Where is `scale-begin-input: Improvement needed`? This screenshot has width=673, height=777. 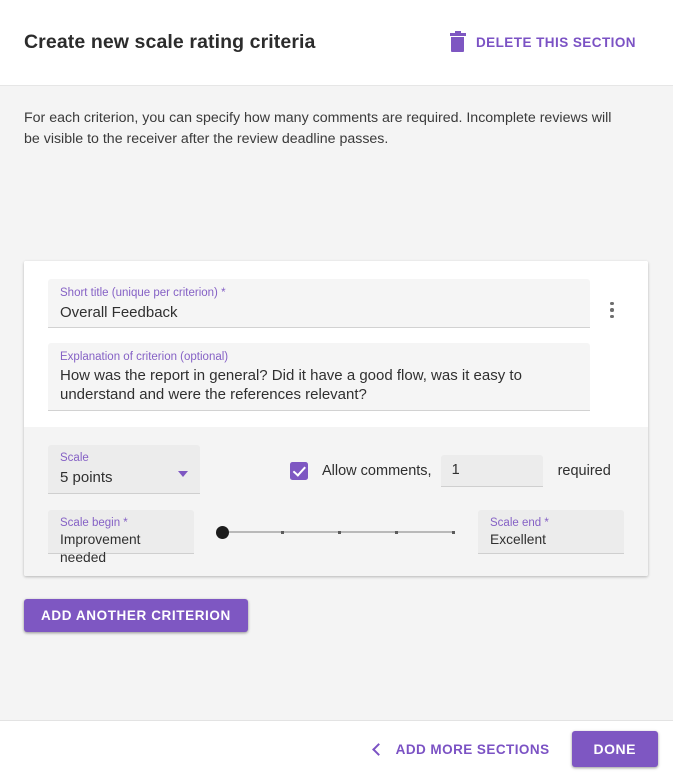
scale-begin-input: Improvement needed is located at coordinates (121, 548).